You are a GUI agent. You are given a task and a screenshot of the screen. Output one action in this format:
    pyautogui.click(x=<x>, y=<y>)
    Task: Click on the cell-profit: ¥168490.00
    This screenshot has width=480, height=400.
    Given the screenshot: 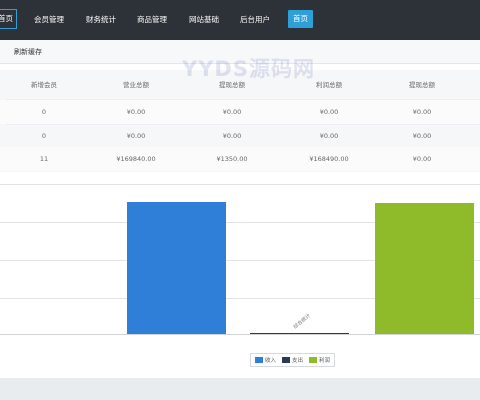 What is the action you would take?
    pyautogui.click(x=329, y=159)
    